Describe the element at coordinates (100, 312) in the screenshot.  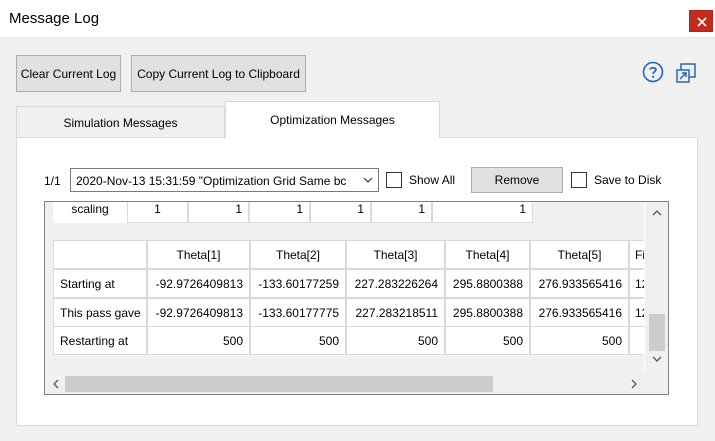
I see `row-label: This pass gave` at that location.